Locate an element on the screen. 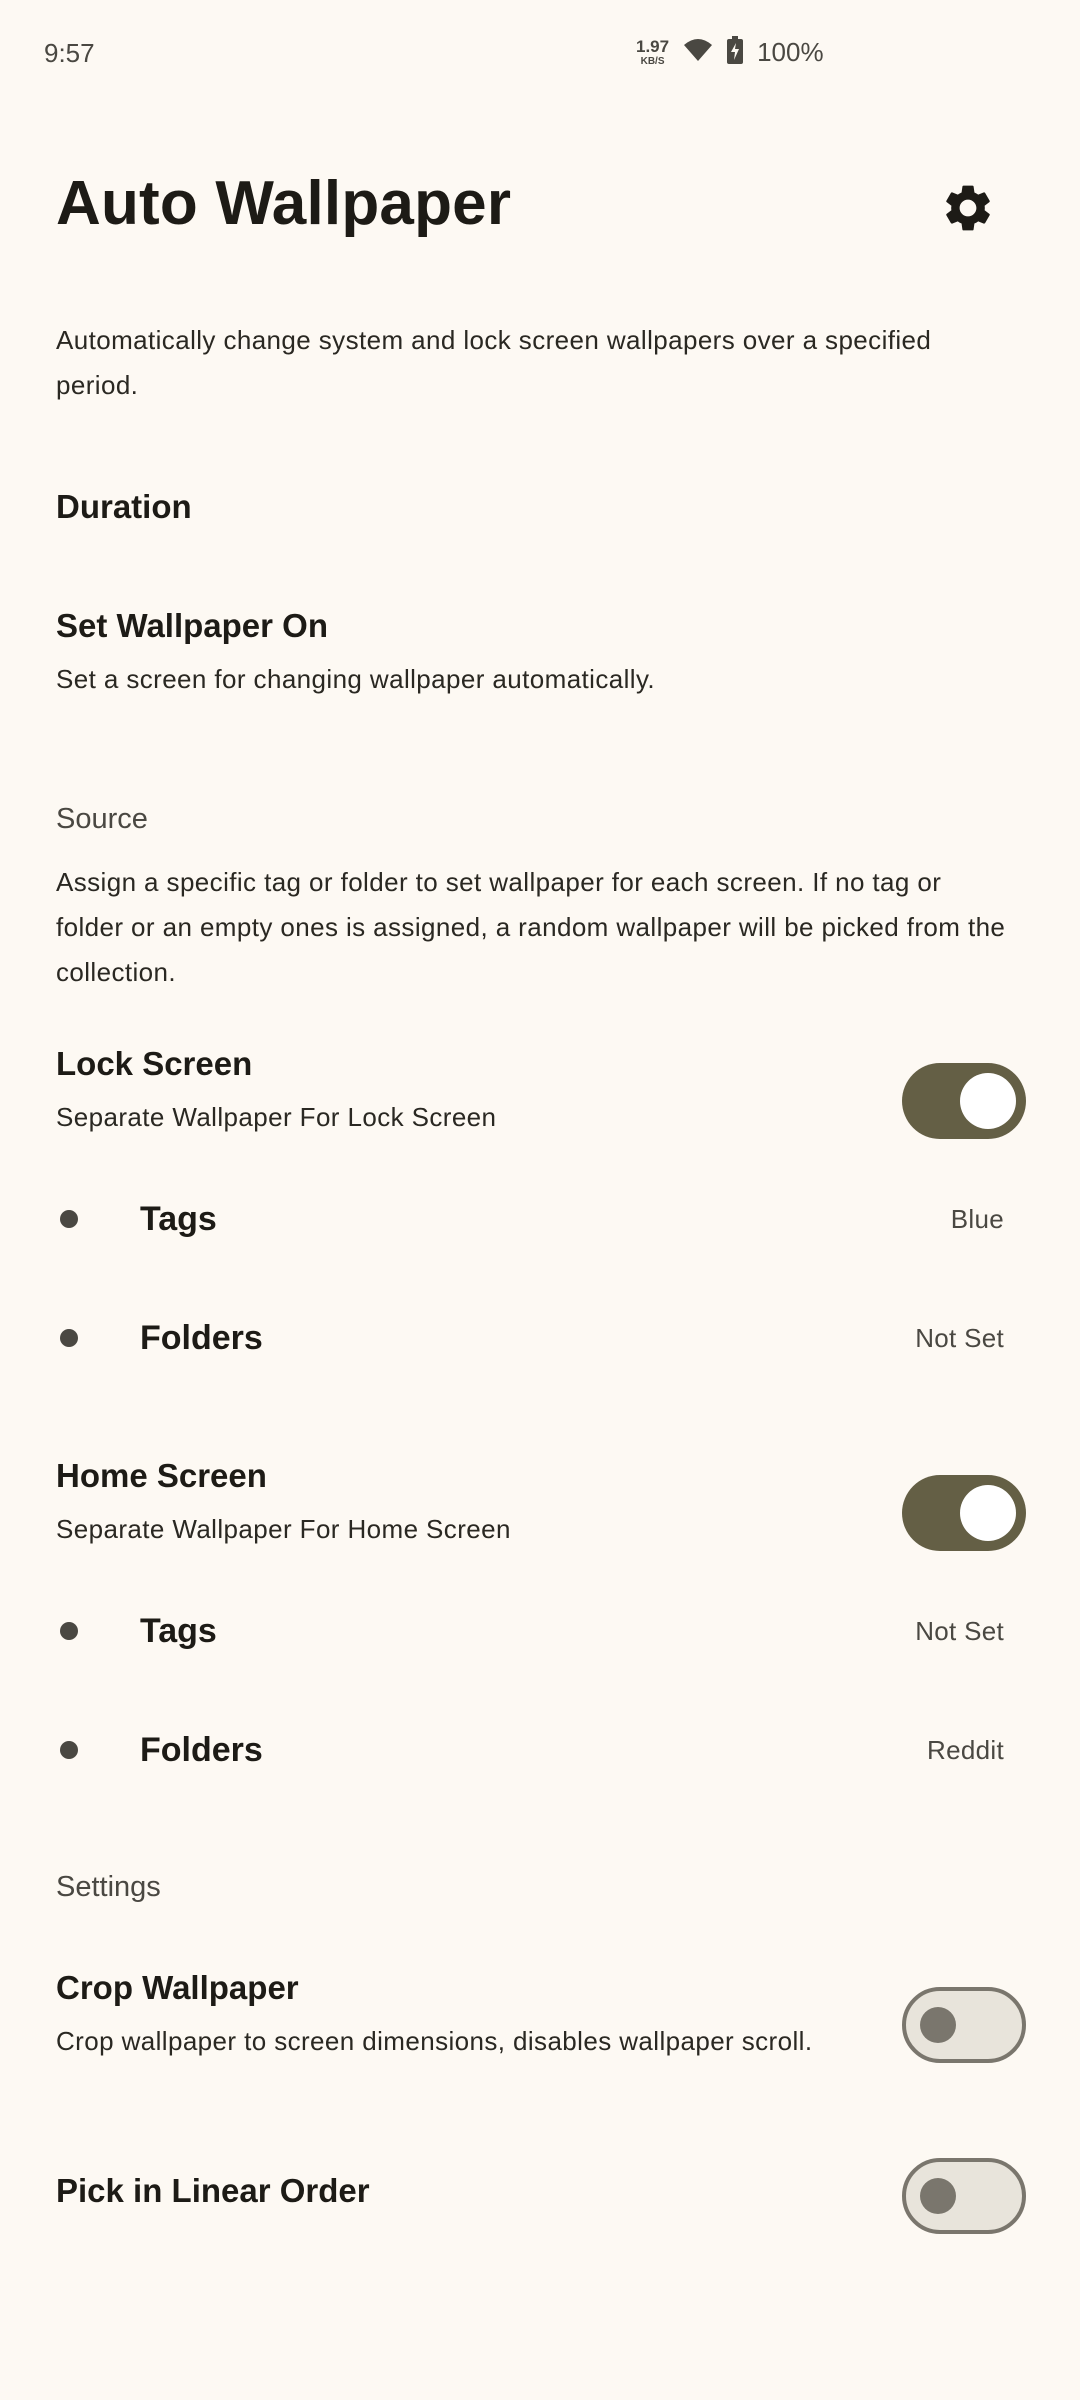 The width and height of the screenshot is (1080, 2400). crop-wallpaper-toggle is located at coordinates (964, 2025).